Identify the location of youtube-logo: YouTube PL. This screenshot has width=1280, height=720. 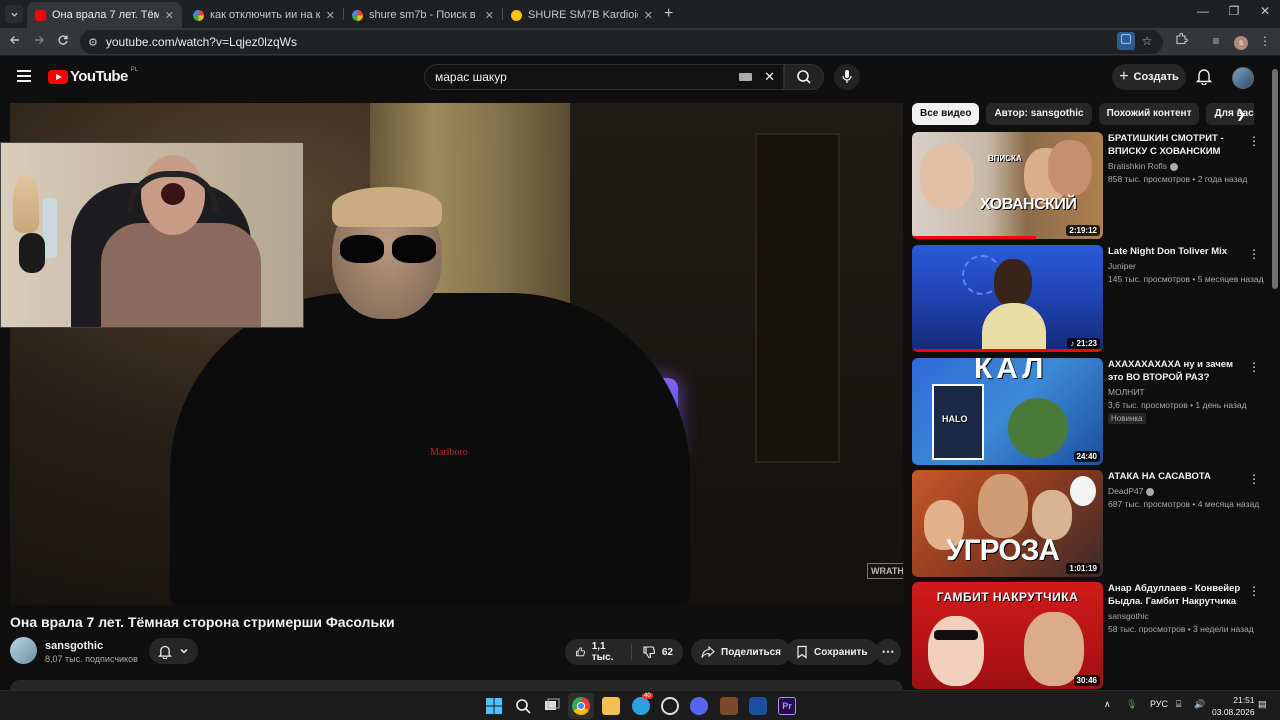
(93, 76).